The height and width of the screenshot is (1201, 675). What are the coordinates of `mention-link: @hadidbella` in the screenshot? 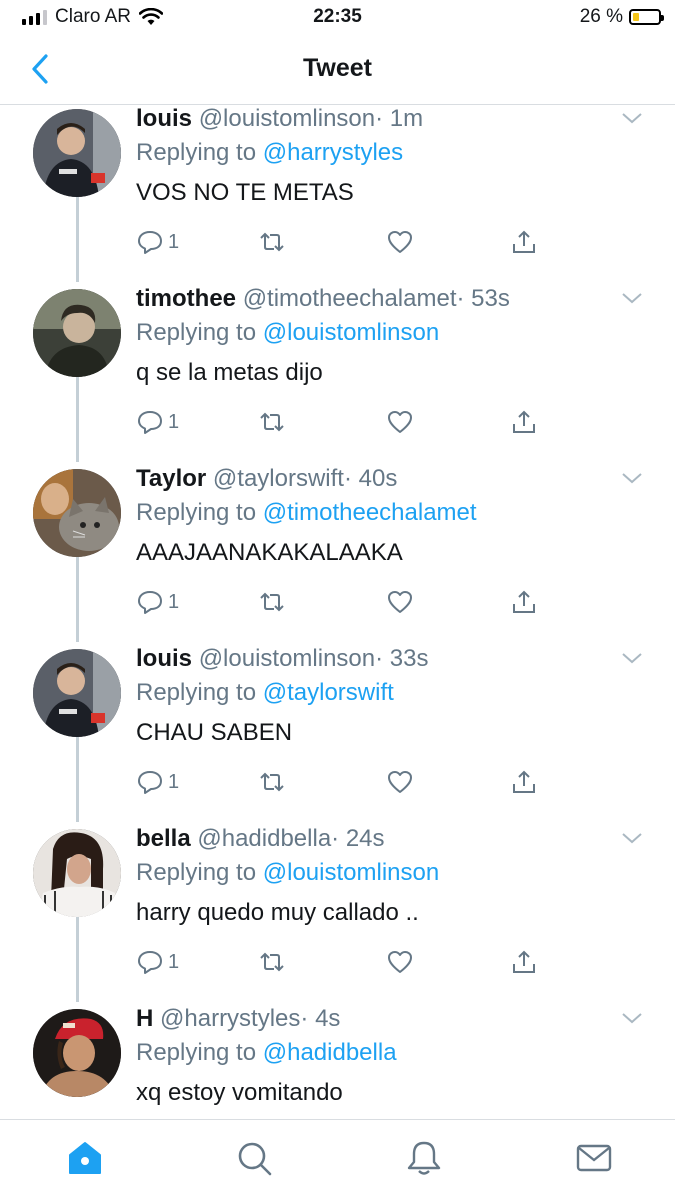 It's located at (330, 1052).